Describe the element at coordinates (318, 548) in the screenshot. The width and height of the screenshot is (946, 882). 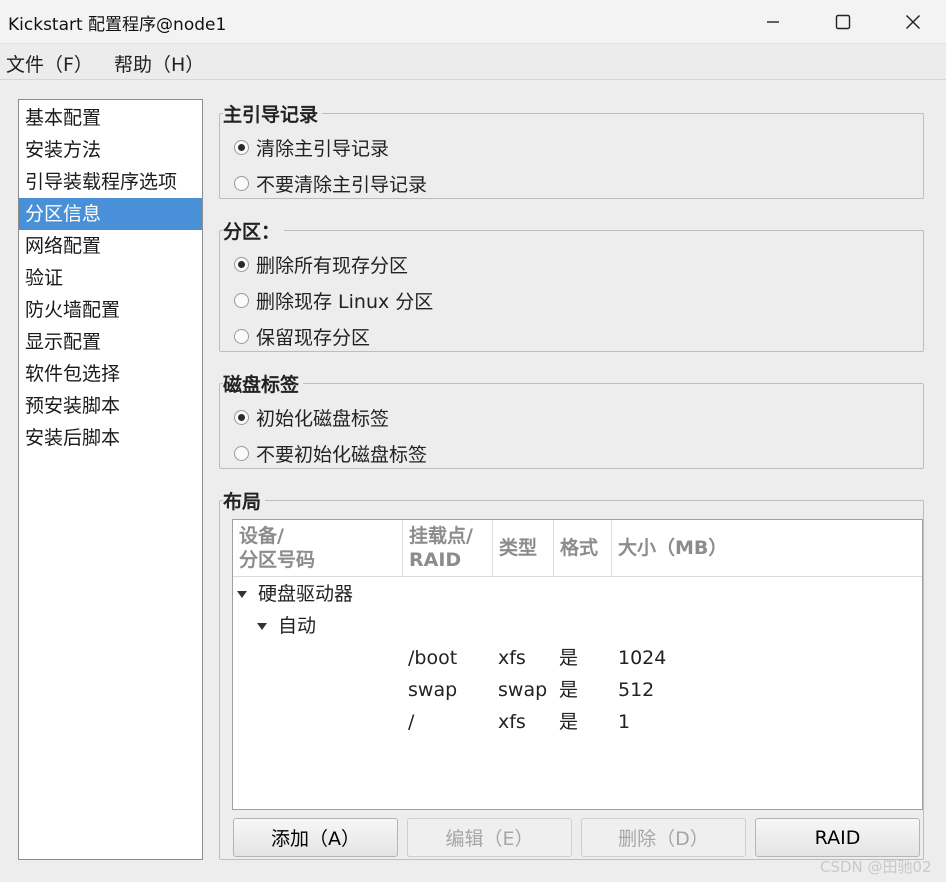
I see `column-header-device: 设备/ 分区号码` at that location.